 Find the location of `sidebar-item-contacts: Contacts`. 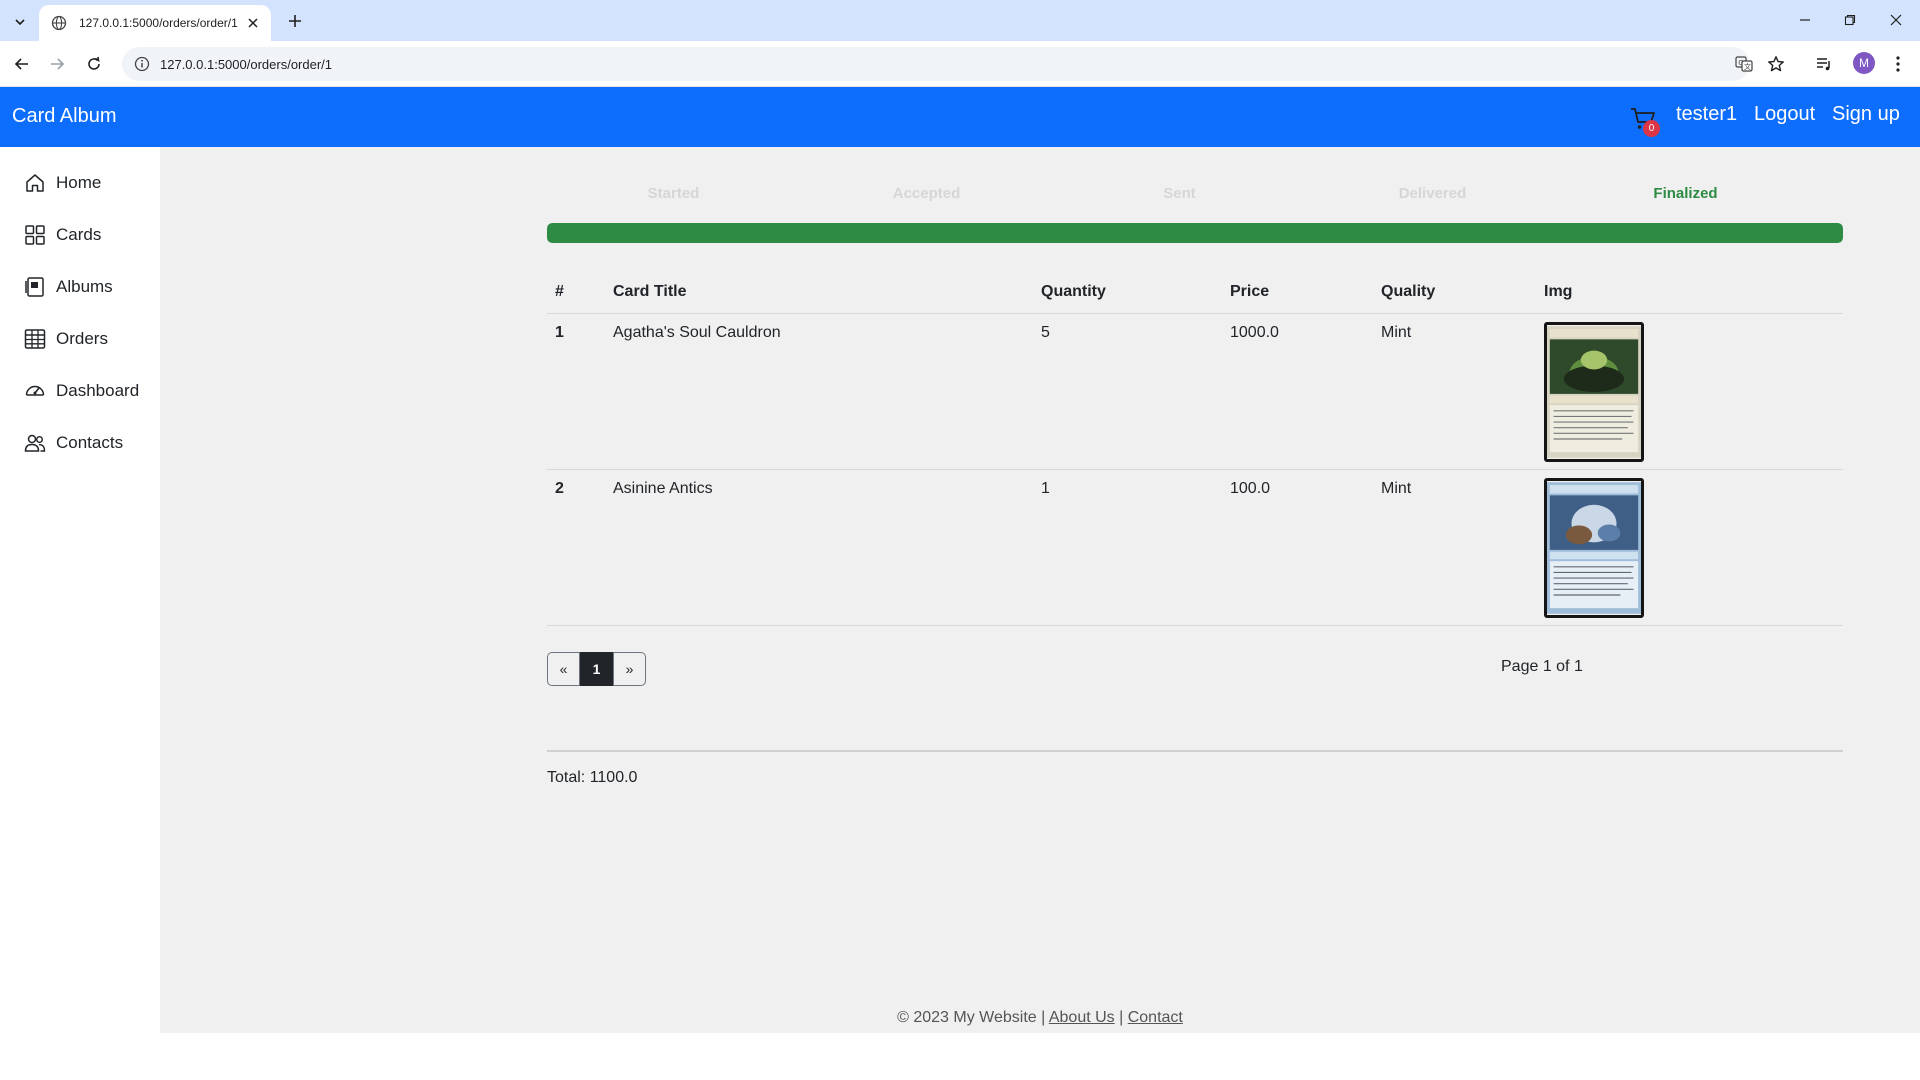

sidebar-item-contacts: Contacts is located at coordinates (80, 443).